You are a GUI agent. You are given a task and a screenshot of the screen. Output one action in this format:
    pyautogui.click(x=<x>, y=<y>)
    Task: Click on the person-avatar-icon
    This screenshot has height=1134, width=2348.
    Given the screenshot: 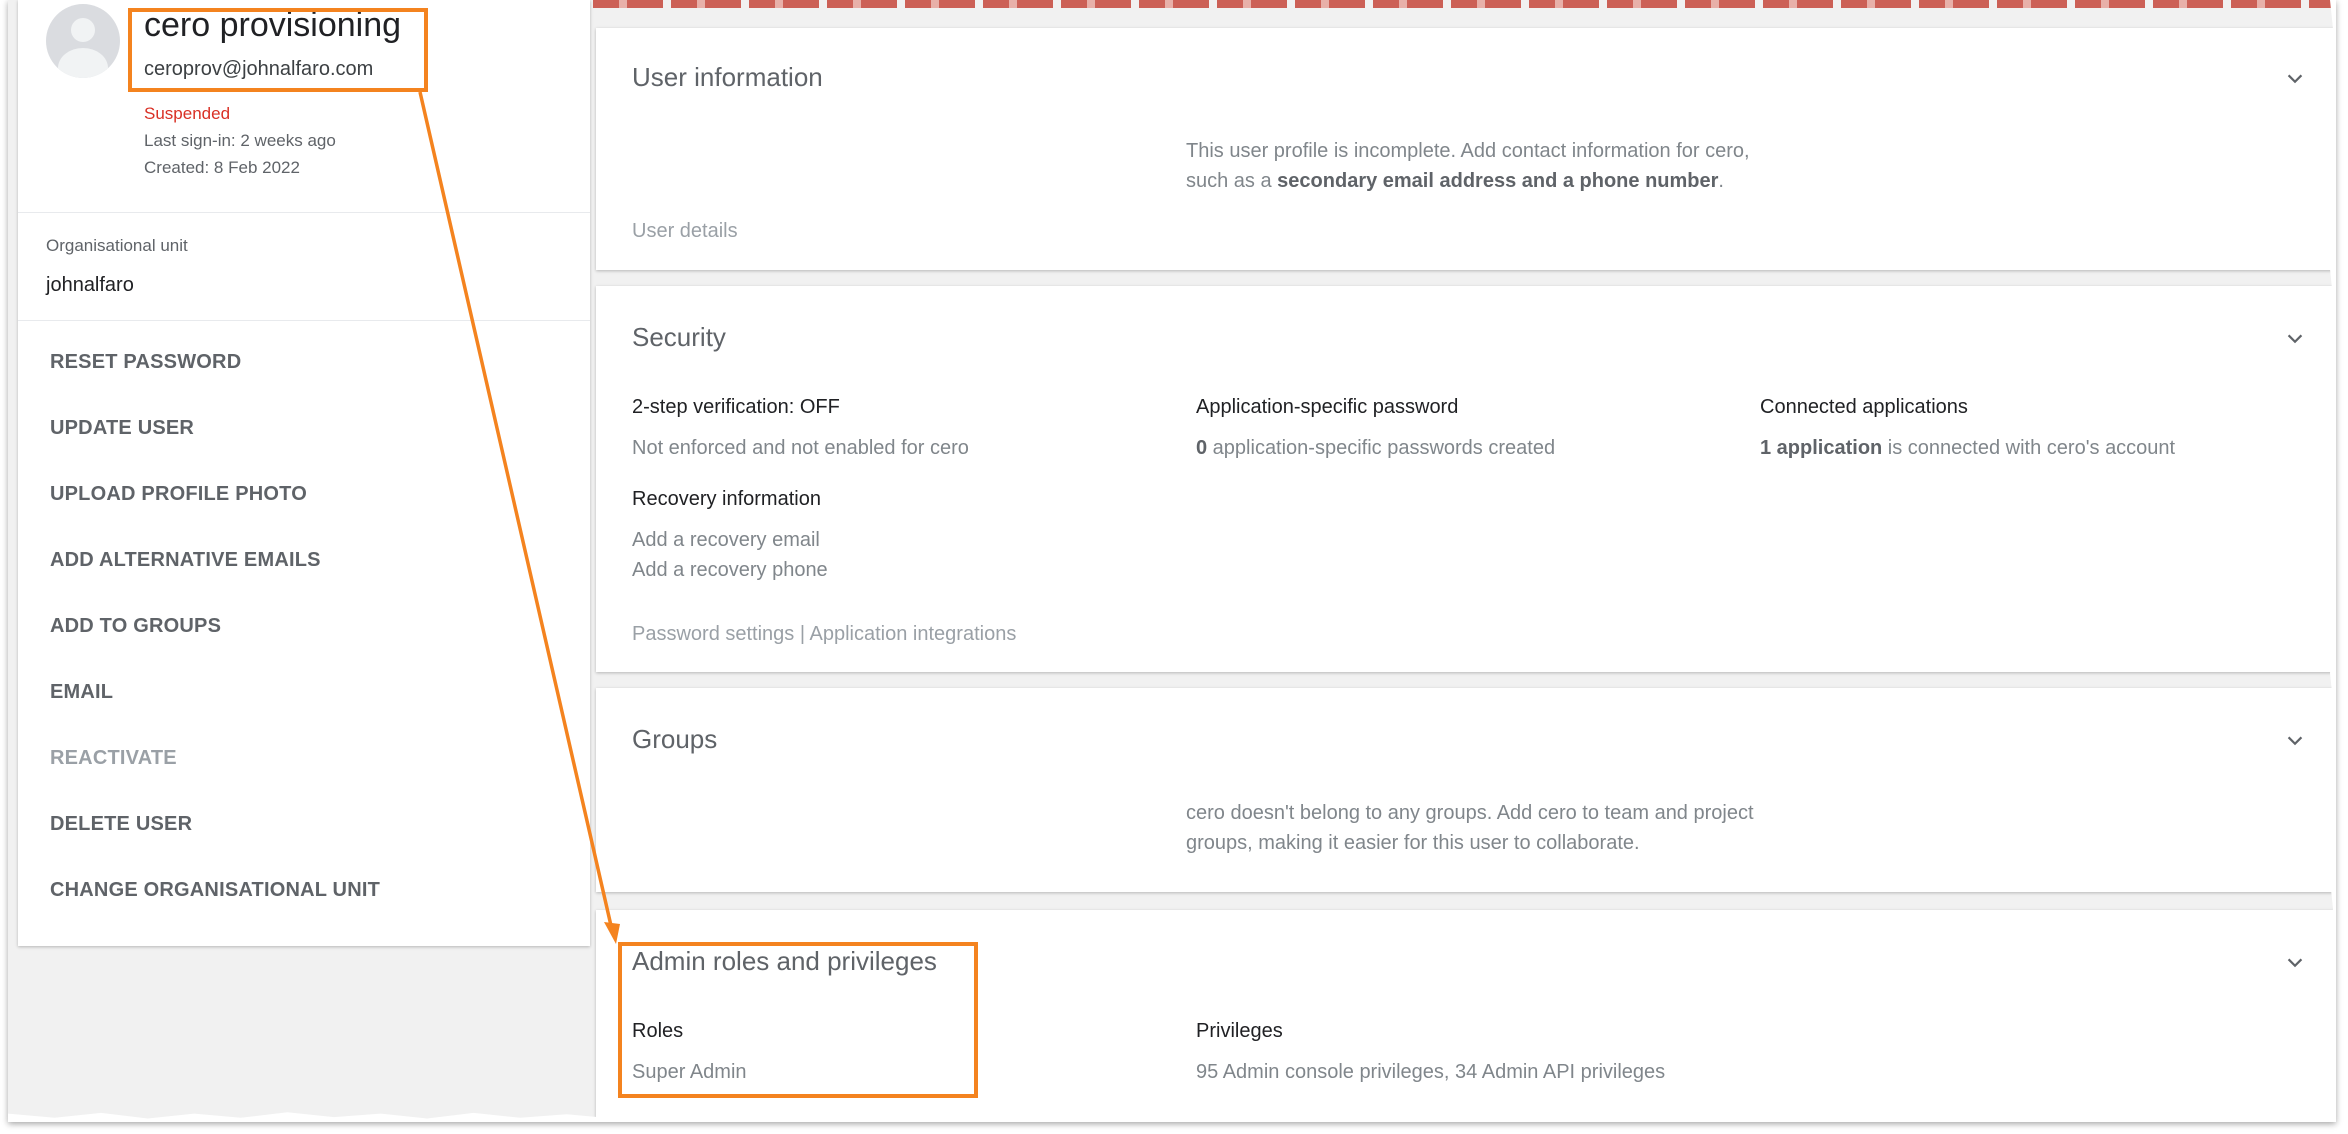 What is the action you would take?
    pyautogui.click(x=83, y=41)
    